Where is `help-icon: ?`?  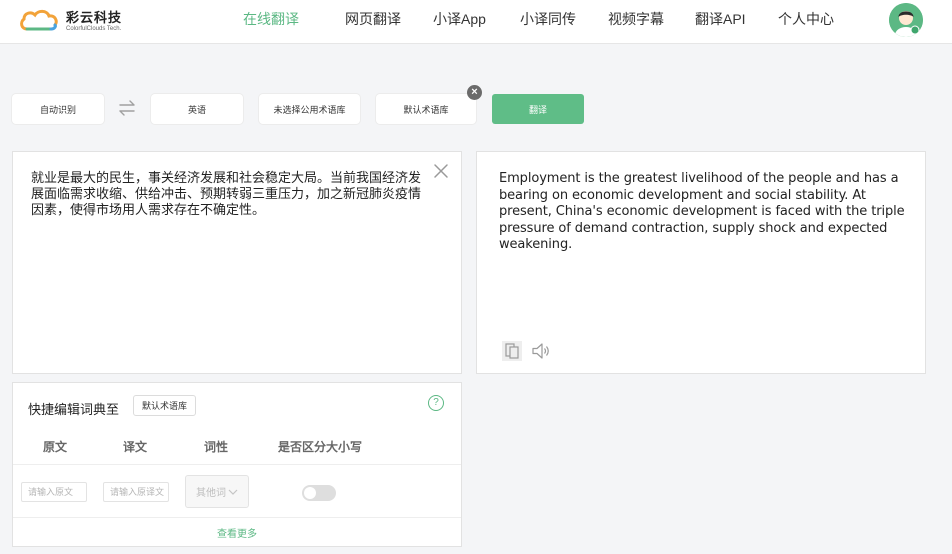 help-icon: ? is located at coordinates (436, 403).